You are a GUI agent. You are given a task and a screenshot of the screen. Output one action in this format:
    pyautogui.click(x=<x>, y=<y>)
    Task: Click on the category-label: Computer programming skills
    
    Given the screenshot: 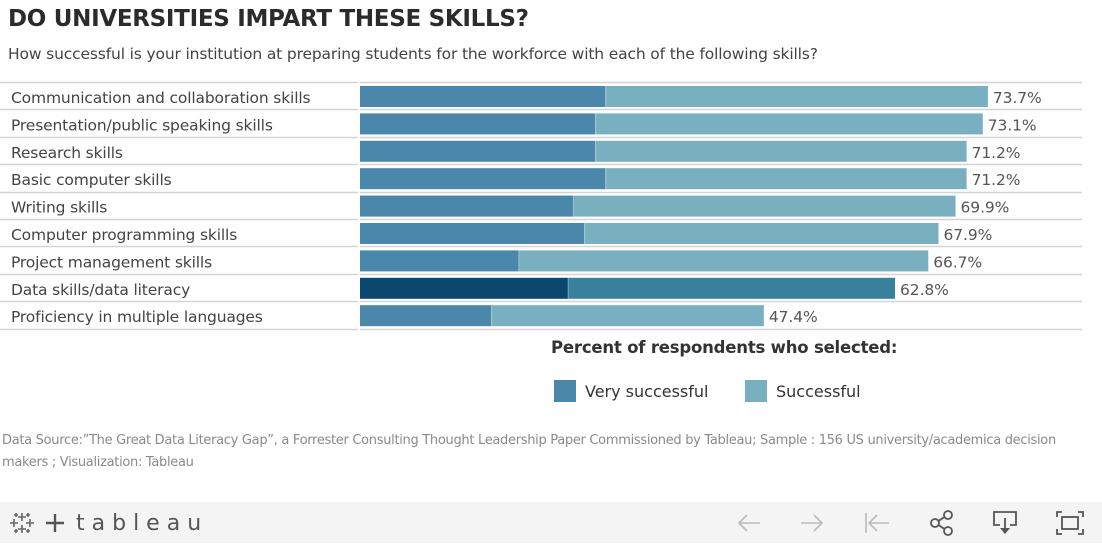 What is the action you would take?
    pyautogui.click(x=124, y=235)
    